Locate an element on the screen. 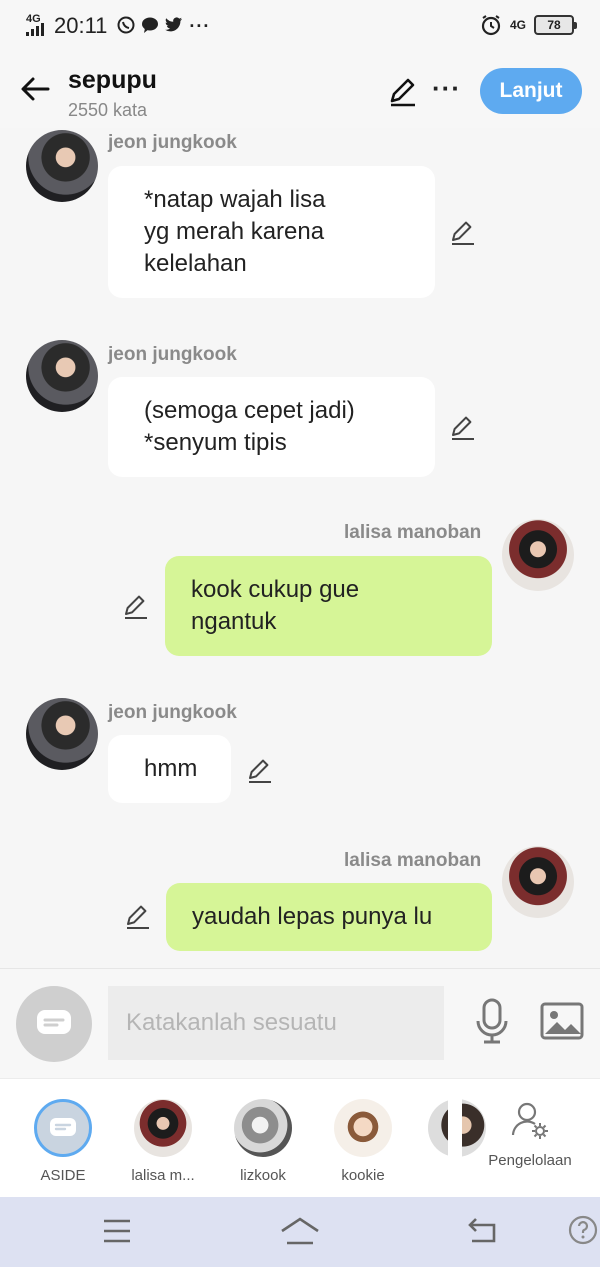  aside-toggle-button is located at coordinates (54, 1024).